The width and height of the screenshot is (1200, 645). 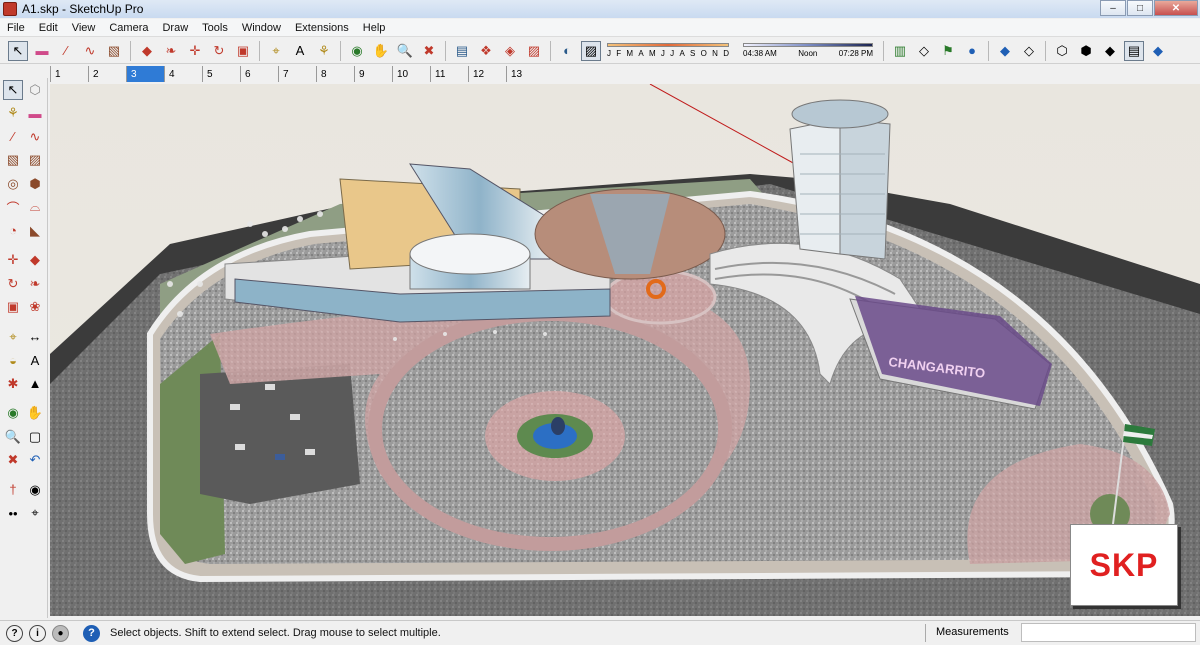 What do you see at coordinates (145, 74) in the screenshot?
I see `scene-tab-3: 3` at bounding box center [145, 74].